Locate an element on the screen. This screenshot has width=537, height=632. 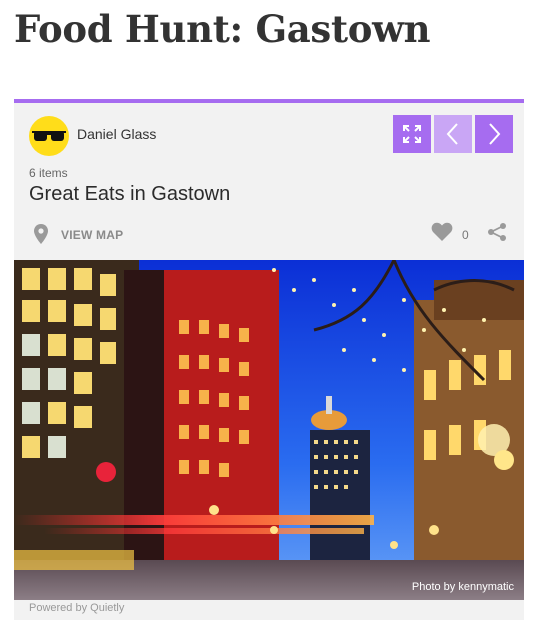
chevron-left-icon is located at coordinates (452, 134).